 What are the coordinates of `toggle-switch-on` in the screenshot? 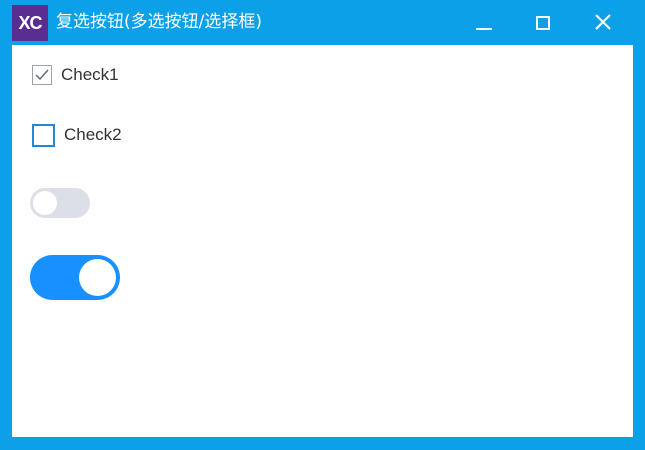 It's located at (75, 277).